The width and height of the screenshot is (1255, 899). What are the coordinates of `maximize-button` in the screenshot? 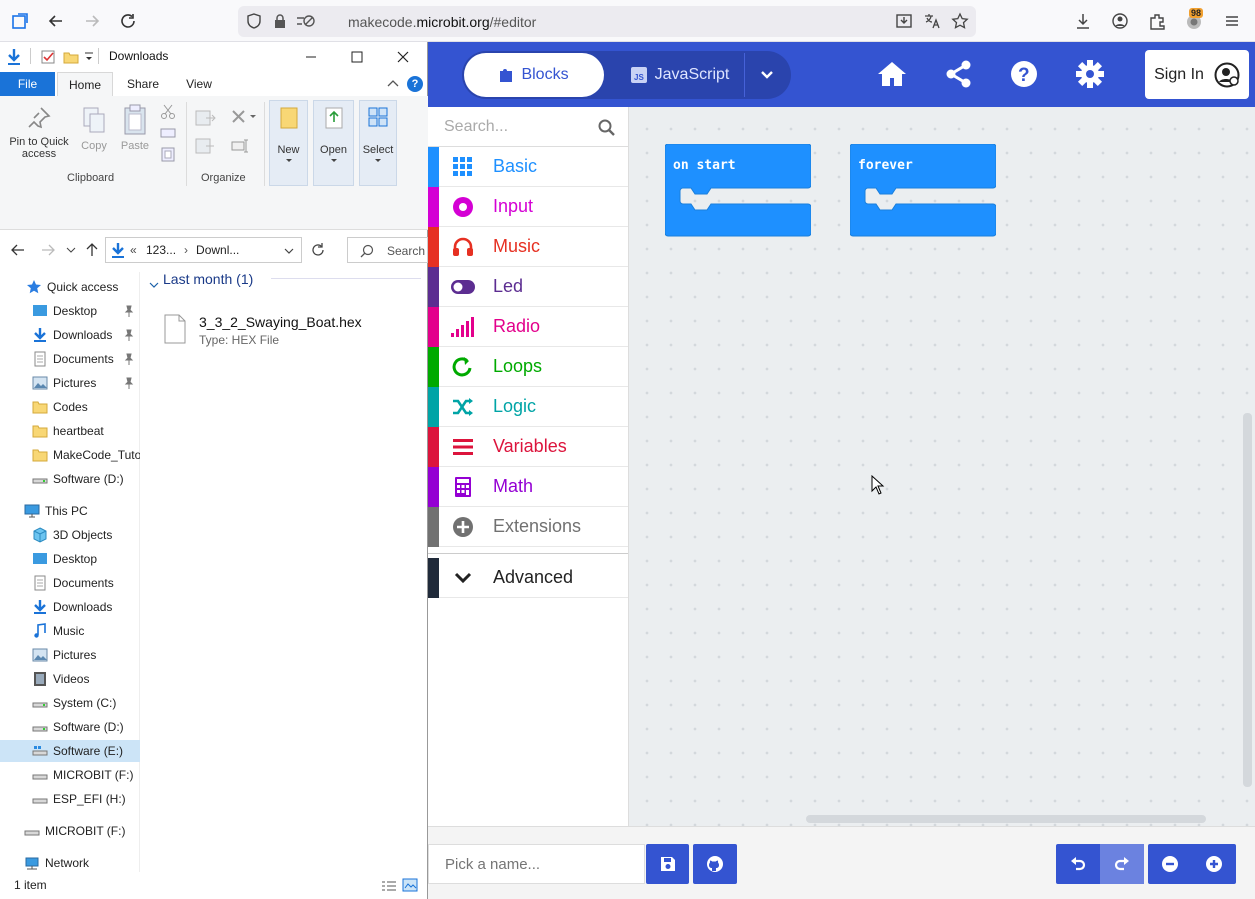 It's located at (357, 57).